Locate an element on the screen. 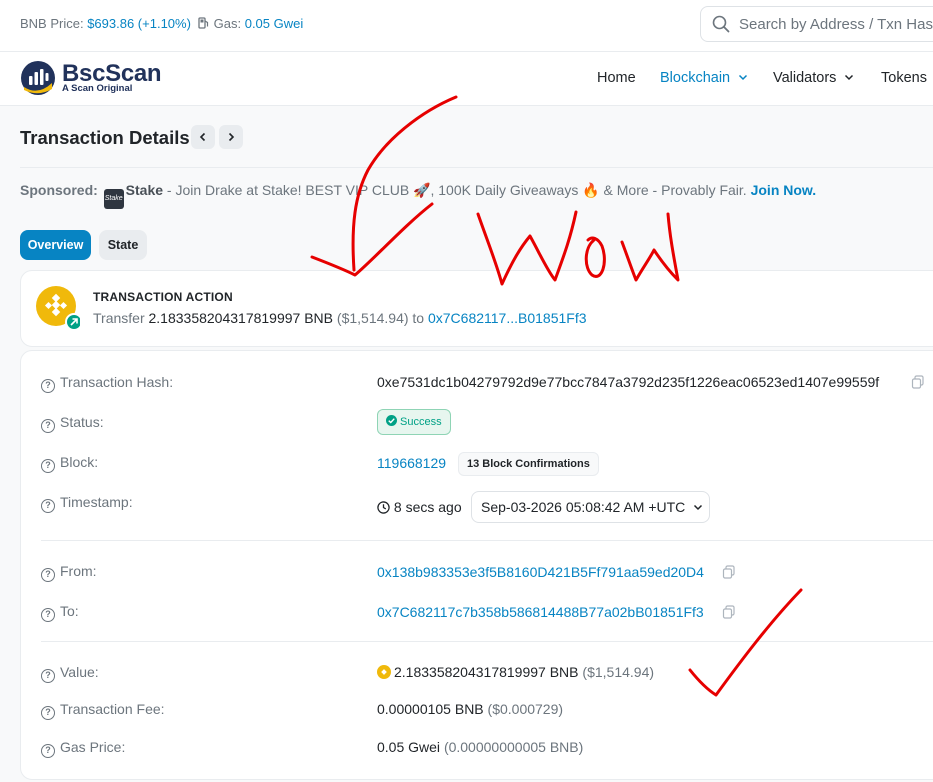 Image resolution: width=933 pixels, height=782 pixels. next-tx-button is located at coordinates (231, 137).